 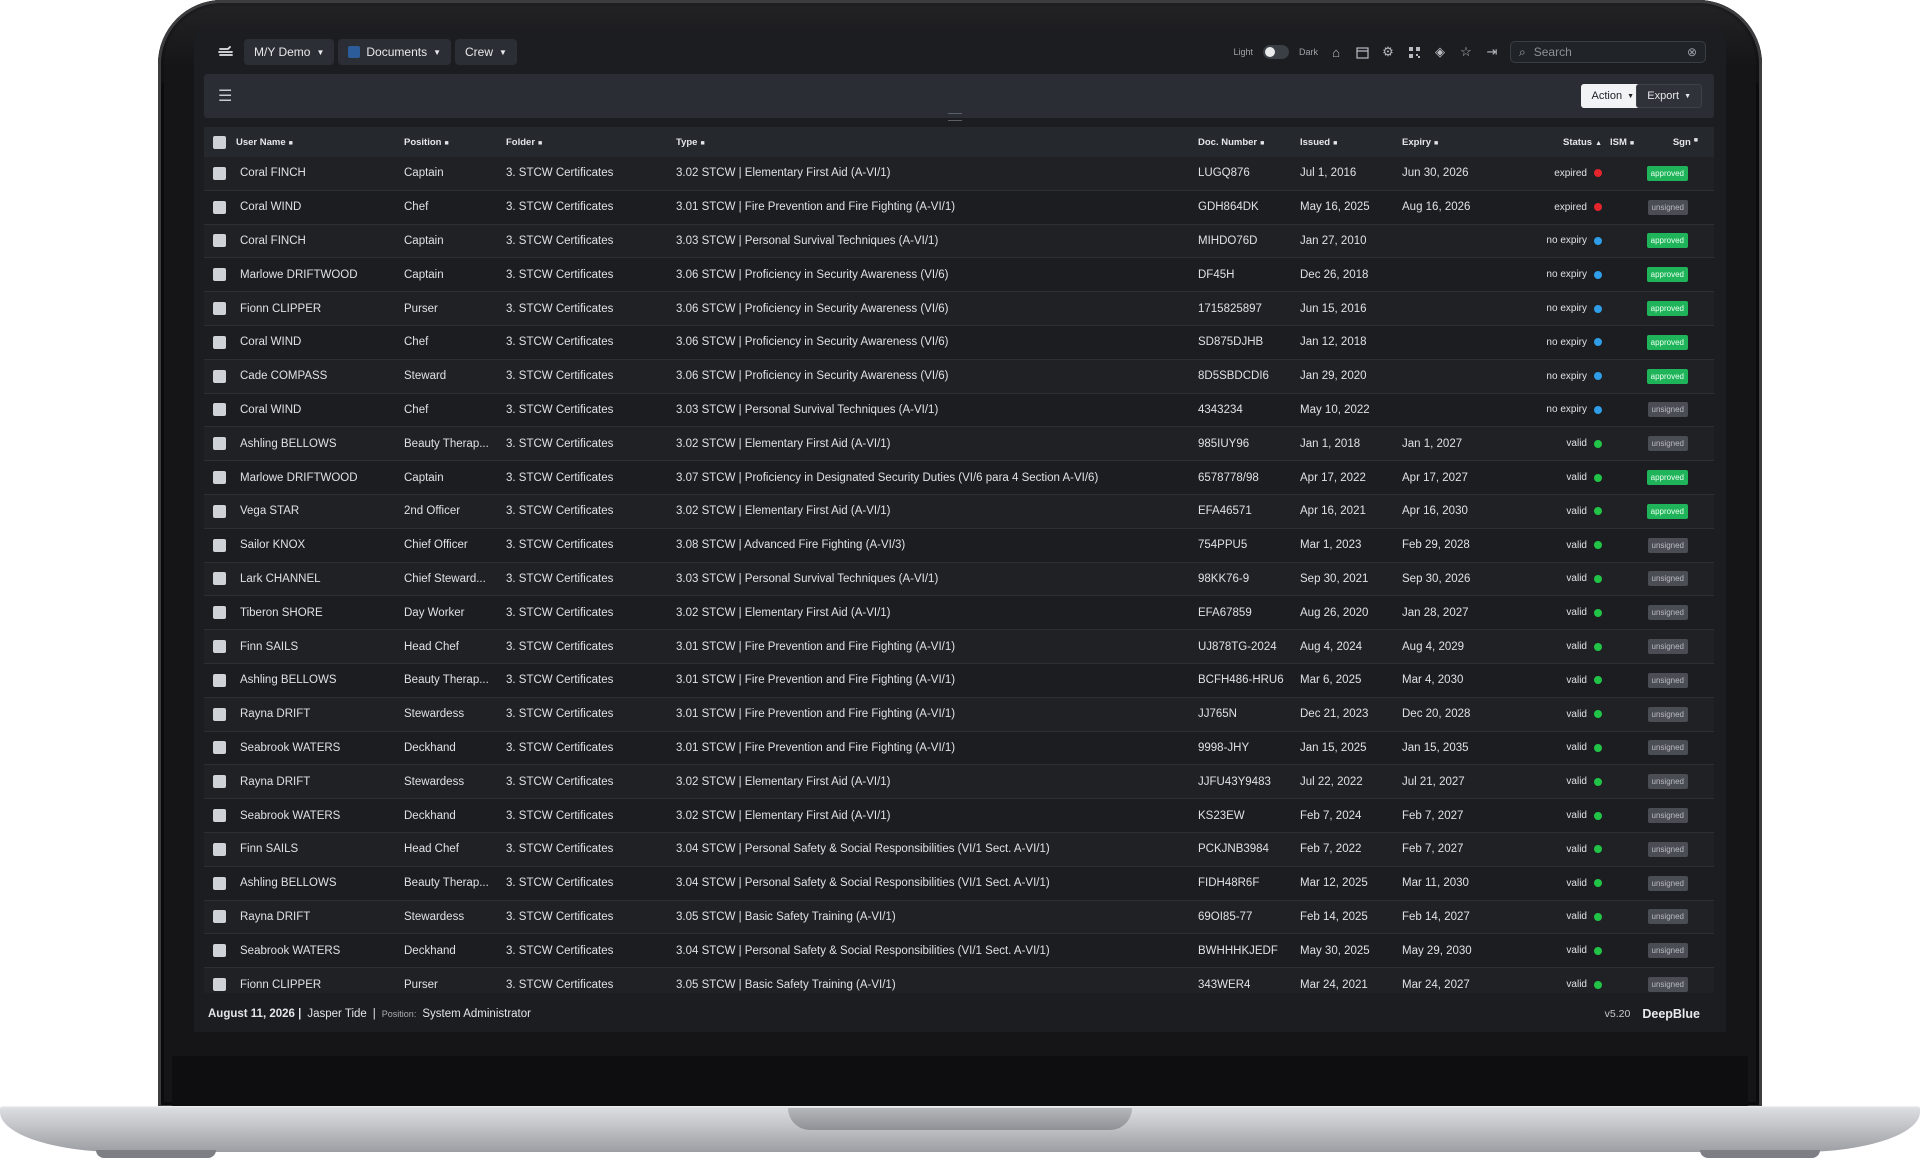 What do you see at coordinates (319, 613) in the screenshot?
I see `user-name-cell: Tiberon SHORE` at bounding box center [319, 613].